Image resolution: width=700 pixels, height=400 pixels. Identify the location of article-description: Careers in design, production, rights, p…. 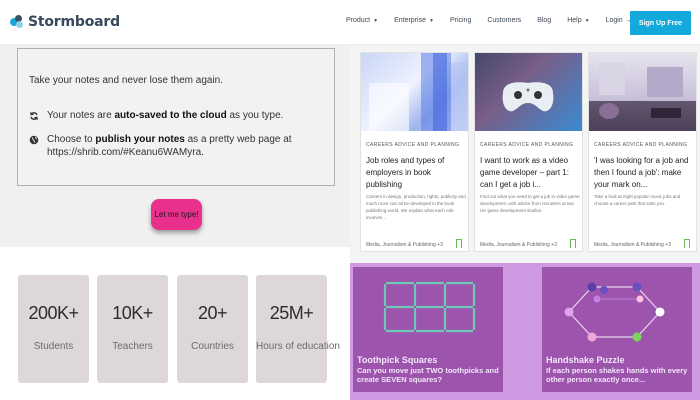
(416, 207).